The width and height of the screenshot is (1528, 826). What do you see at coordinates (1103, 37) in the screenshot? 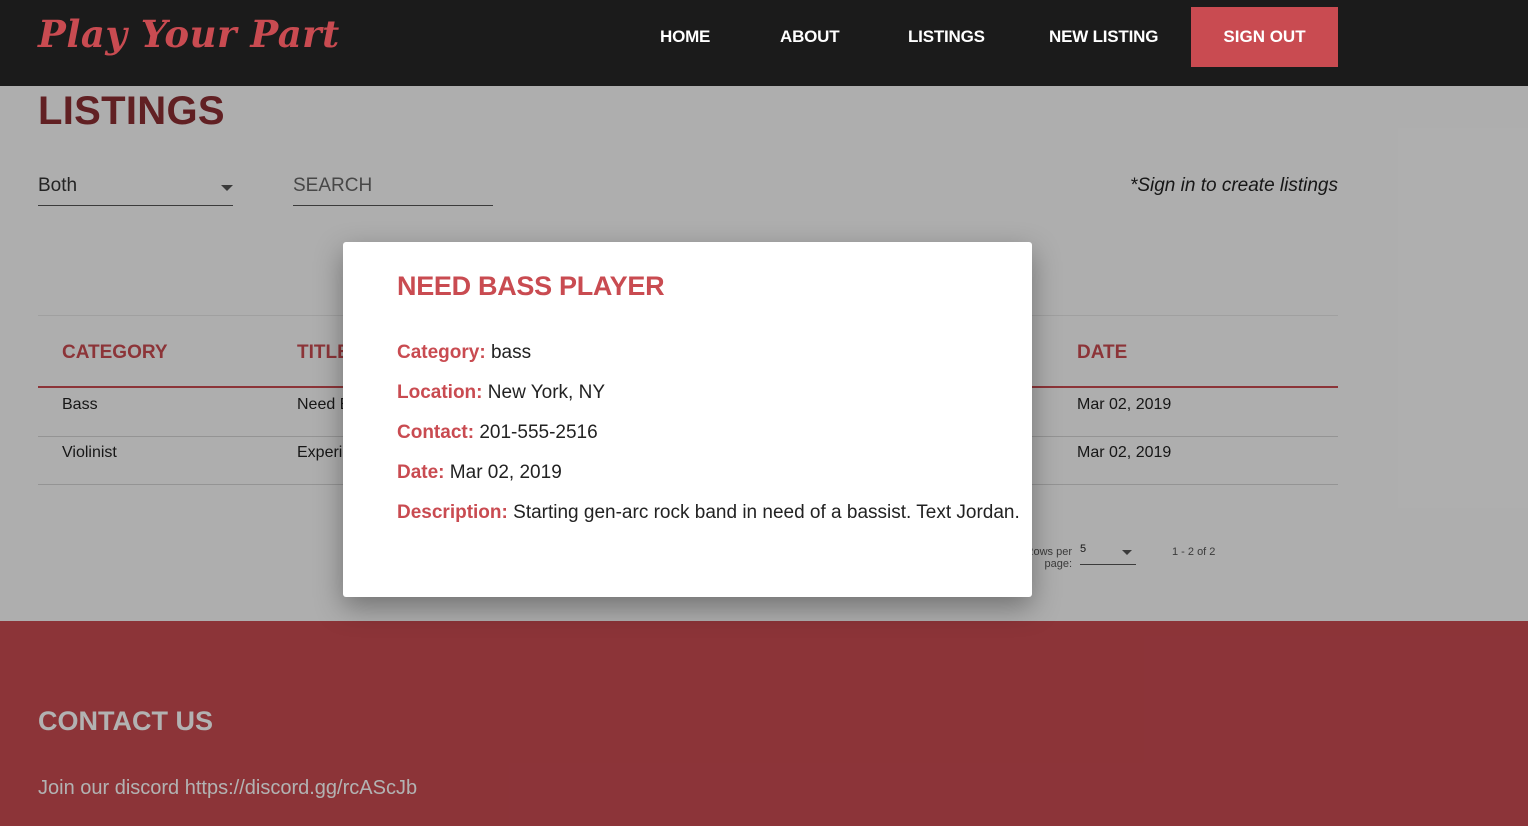
I see `nav-new-listing: NEW LISTING` at bounding box center [1103, 37].